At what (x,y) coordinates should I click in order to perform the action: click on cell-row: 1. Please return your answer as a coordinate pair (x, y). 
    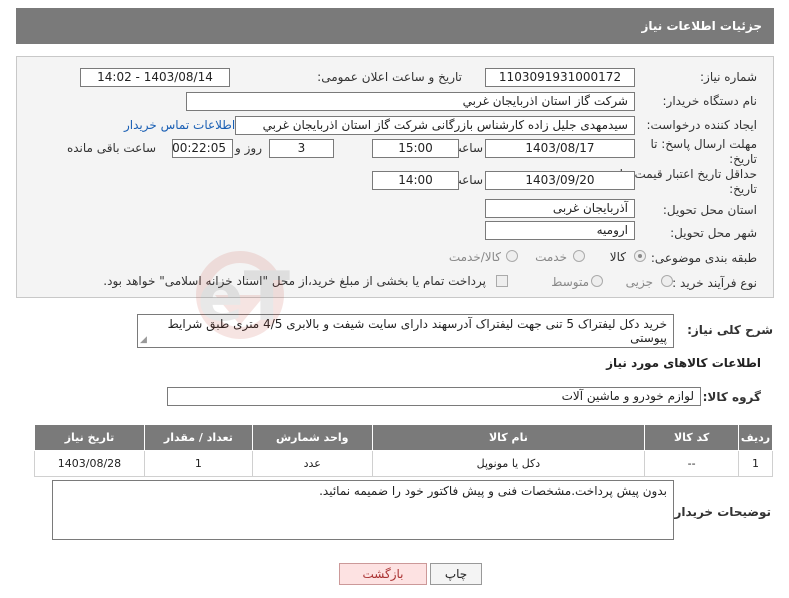
    Looking at the image, I should click on (755, 463).